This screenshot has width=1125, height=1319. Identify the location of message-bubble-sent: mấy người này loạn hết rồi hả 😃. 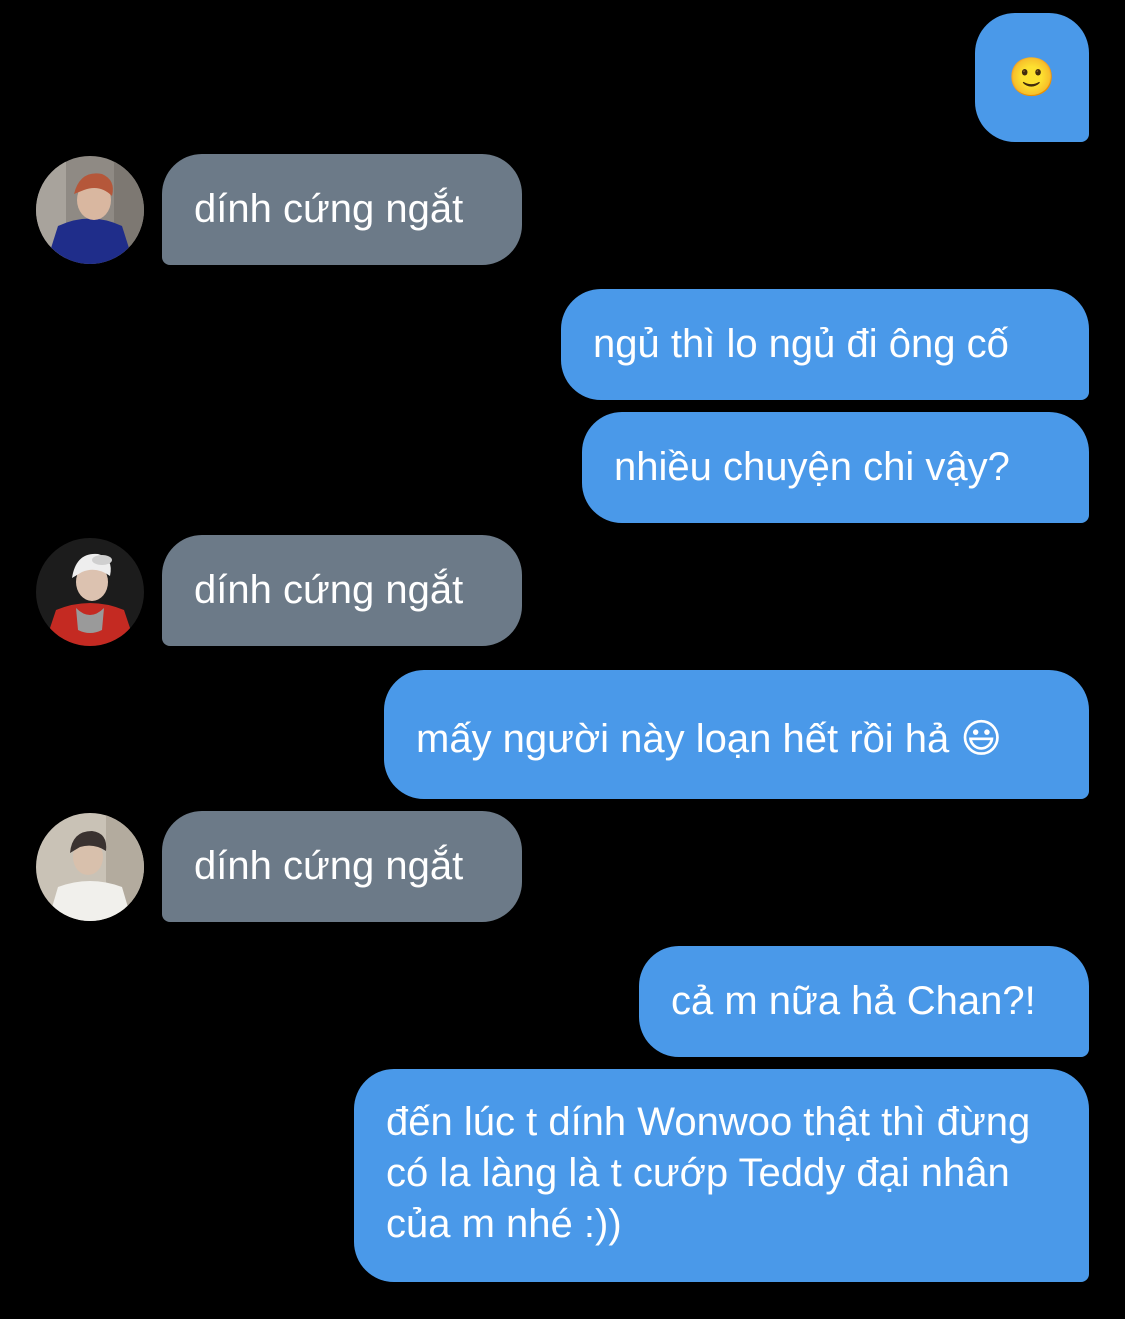
(736, 734).